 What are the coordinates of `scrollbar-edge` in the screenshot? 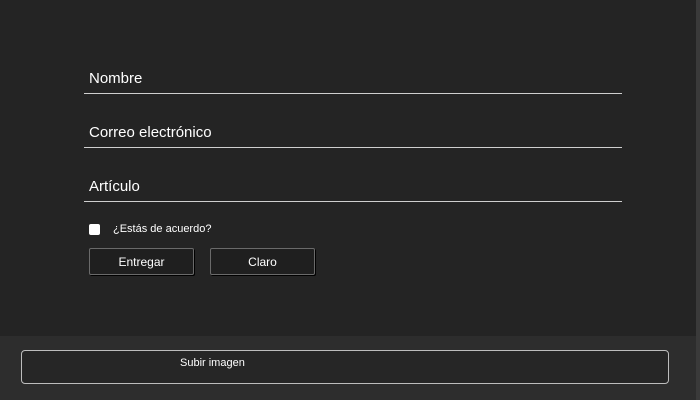 It's located at (698, 200).